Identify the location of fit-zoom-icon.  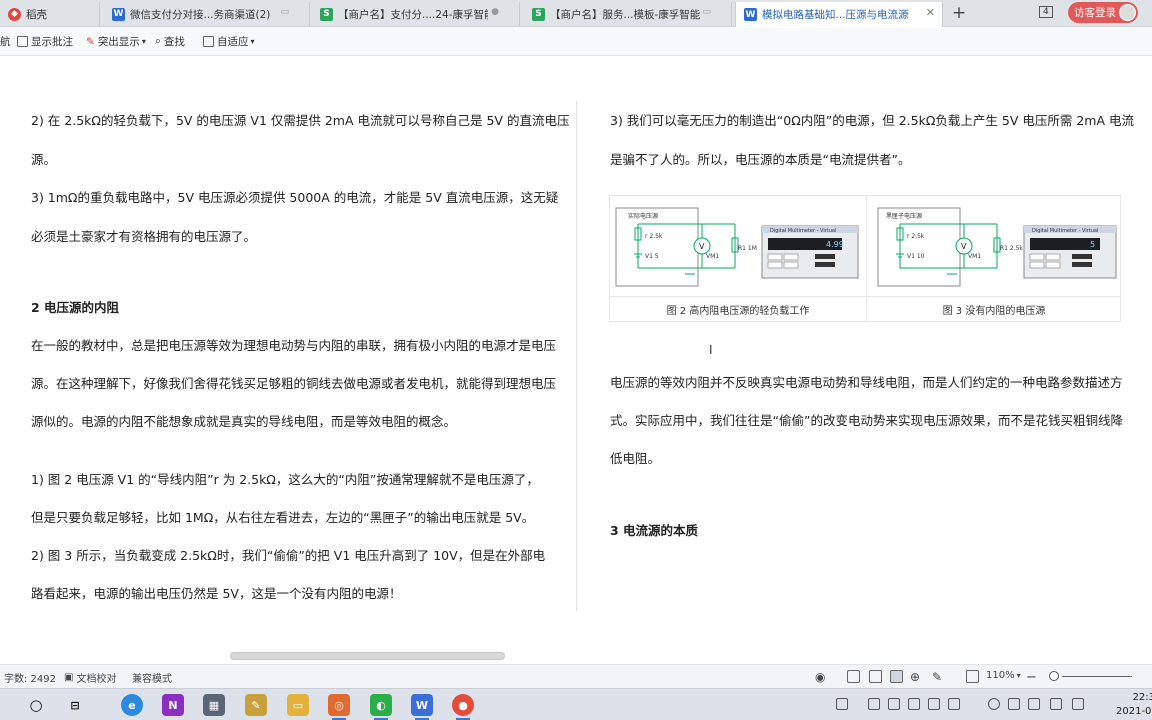
(972, 676).